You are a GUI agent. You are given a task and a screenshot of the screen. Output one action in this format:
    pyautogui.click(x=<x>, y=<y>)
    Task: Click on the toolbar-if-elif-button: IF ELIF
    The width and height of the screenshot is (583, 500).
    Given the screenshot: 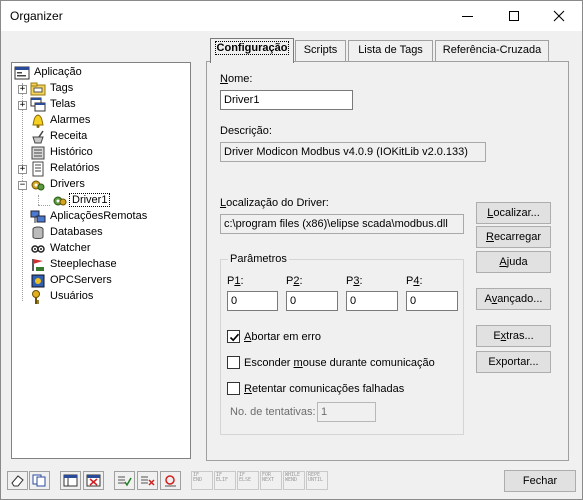 What is the action you would take?
    pyautogui.click(x=225, y=480)
    